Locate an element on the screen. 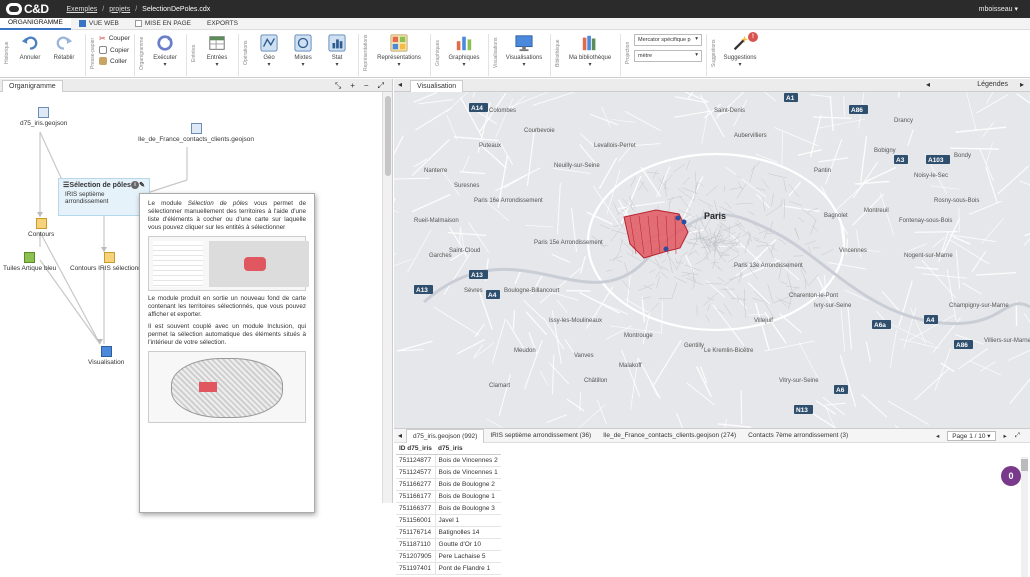  mise-en-page-checkbox is located at coordinates (138, 23).